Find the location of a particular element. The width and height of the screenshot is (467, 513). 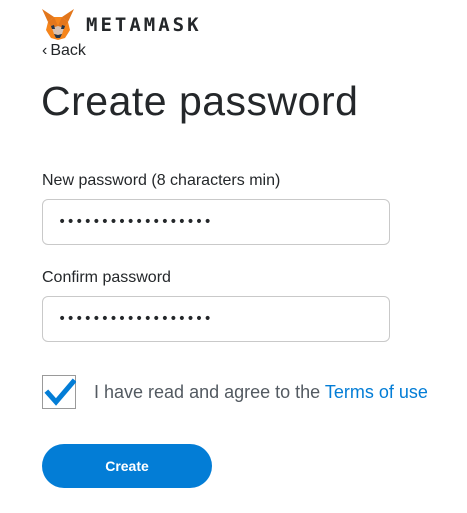

terms-of-use-link: Terms of use is located at coordinates (376, 392).